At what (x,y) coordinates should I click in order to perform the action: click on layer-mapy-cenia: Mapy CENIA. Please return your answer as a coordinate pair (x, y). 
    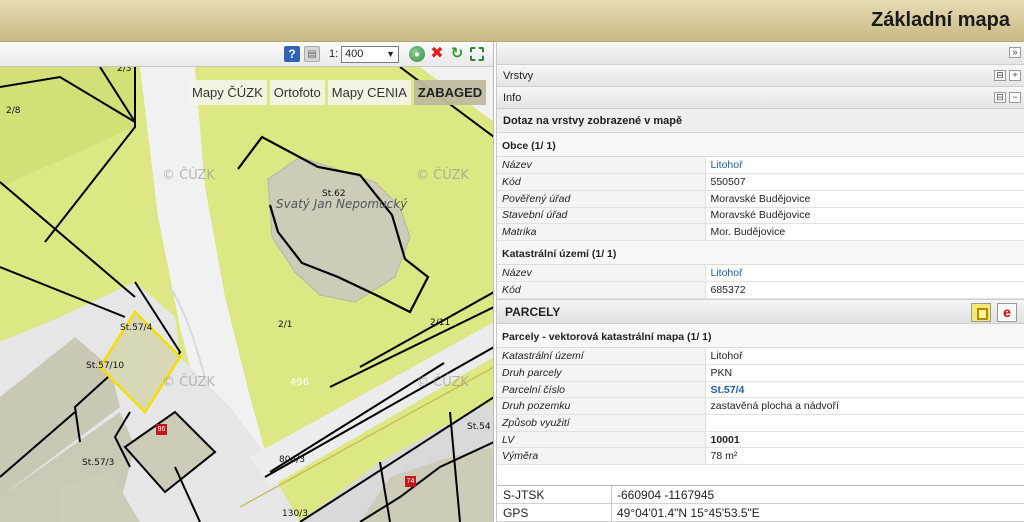
    Looking at the image, I should click on (369, 92).